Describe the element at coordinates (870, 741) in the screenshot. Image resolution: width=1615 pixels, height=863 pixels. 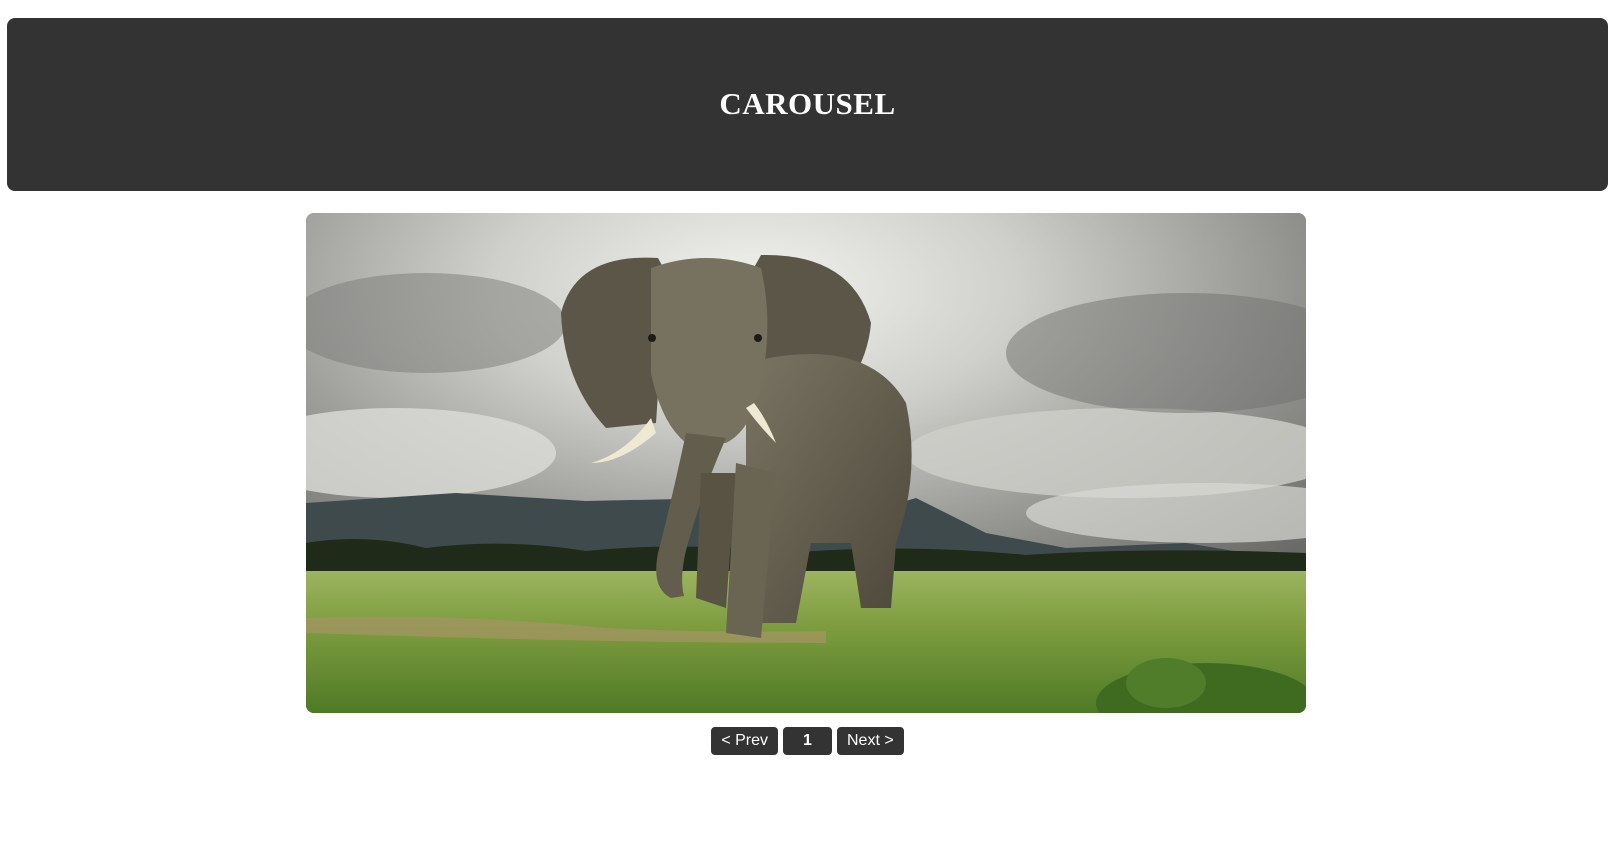
I see `next-button: Next >` at that location.